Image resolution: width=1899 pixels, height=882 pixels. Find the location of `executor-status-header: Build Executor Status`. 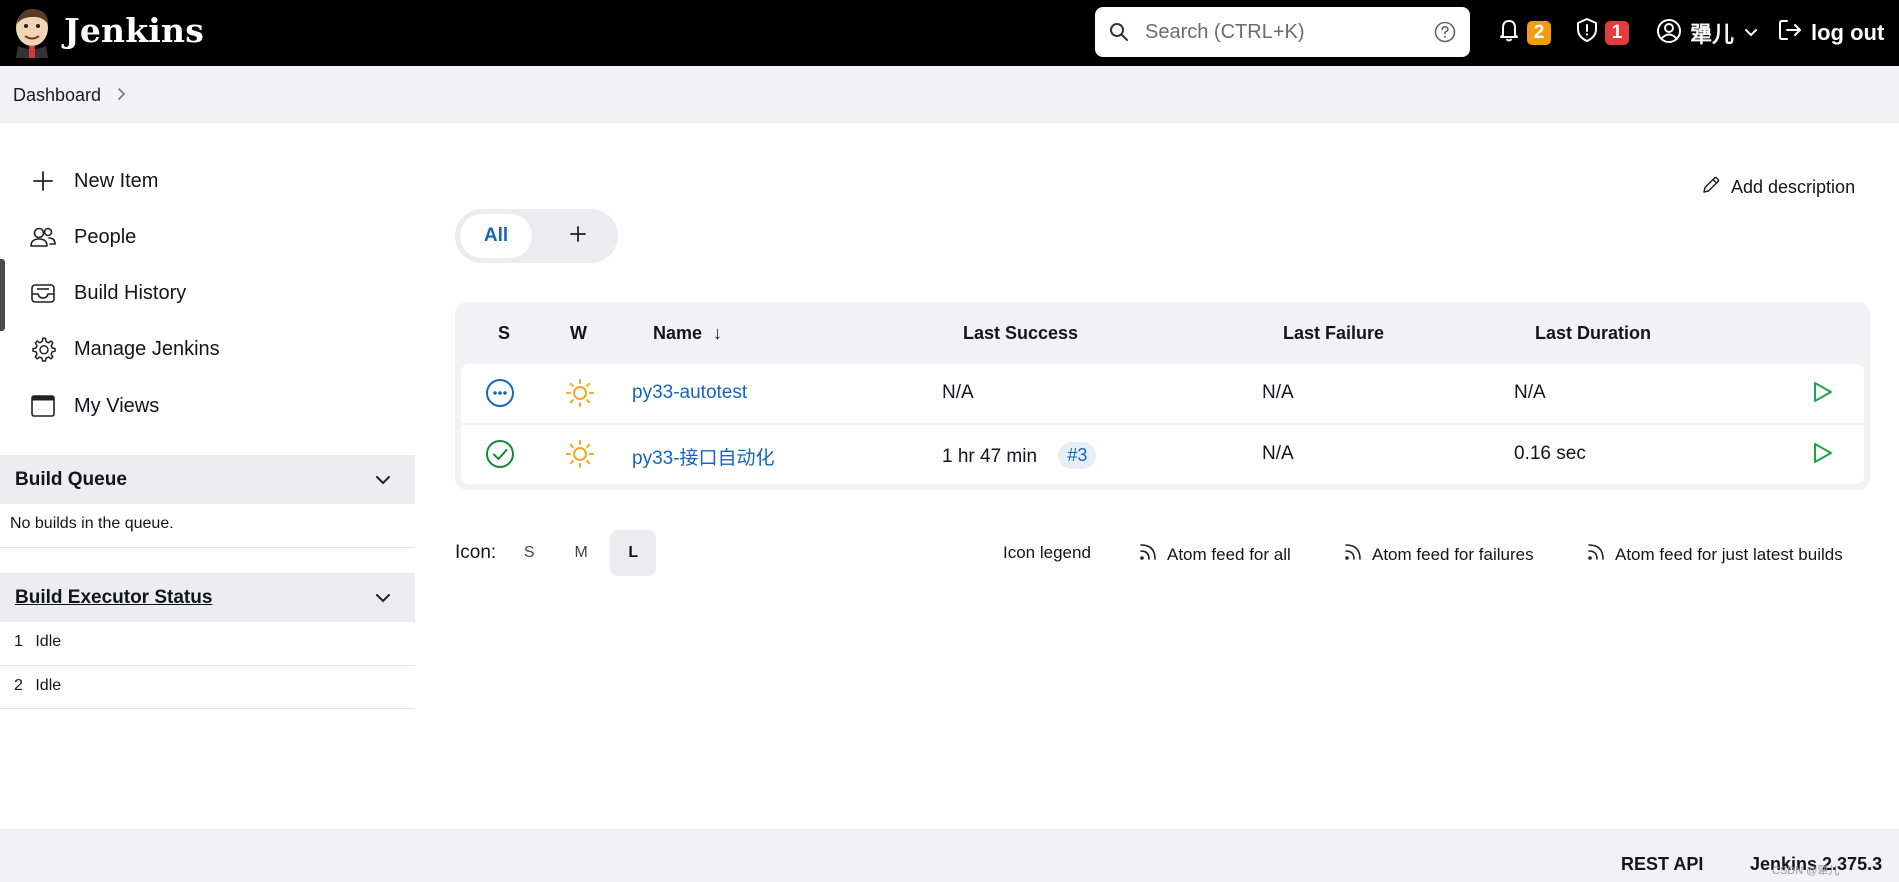

executor-status-header: Build Executor Status is located at coordinates (207, 597).